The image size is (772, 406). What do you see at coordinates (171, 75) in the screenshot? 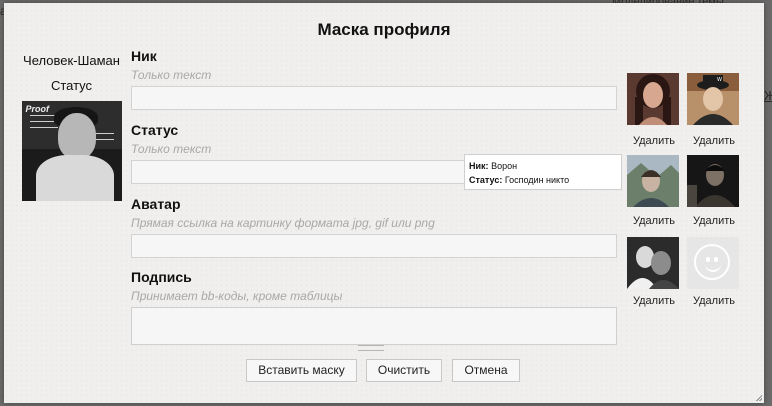
I see `nick-hint: Только текст` at bounding box center [171, 75].